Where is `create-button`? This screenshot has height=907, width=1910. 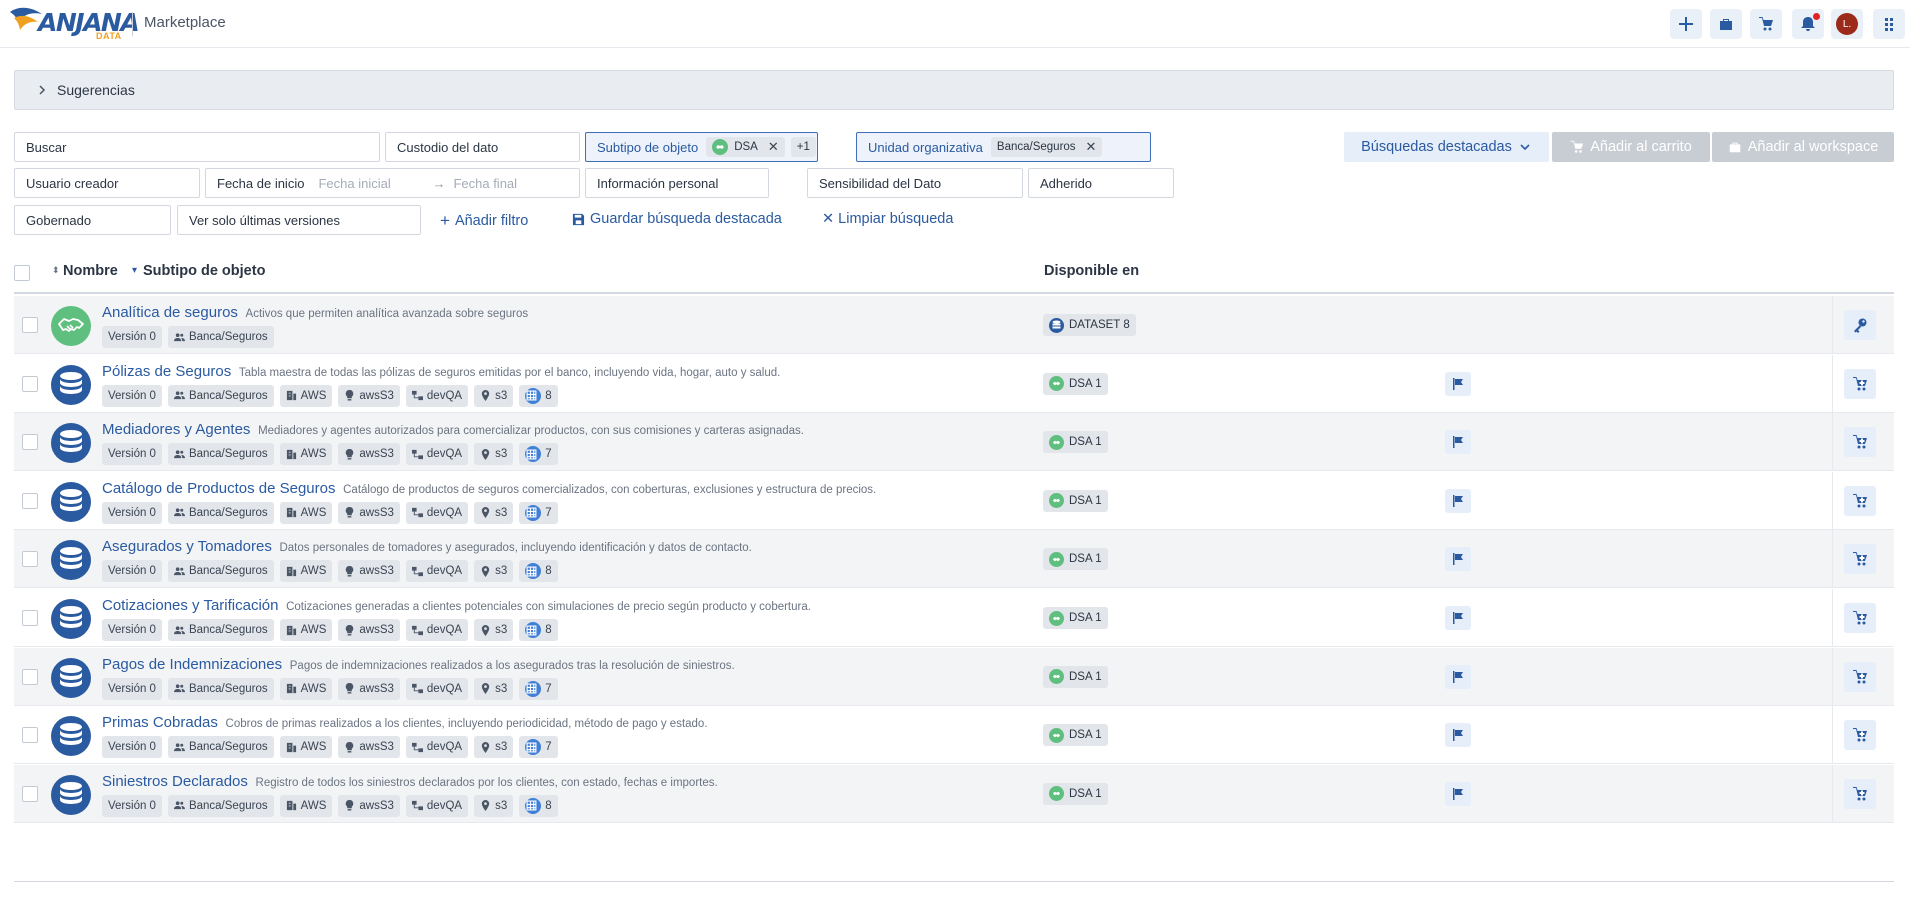 create-button is located at coordinates (1686, 24).